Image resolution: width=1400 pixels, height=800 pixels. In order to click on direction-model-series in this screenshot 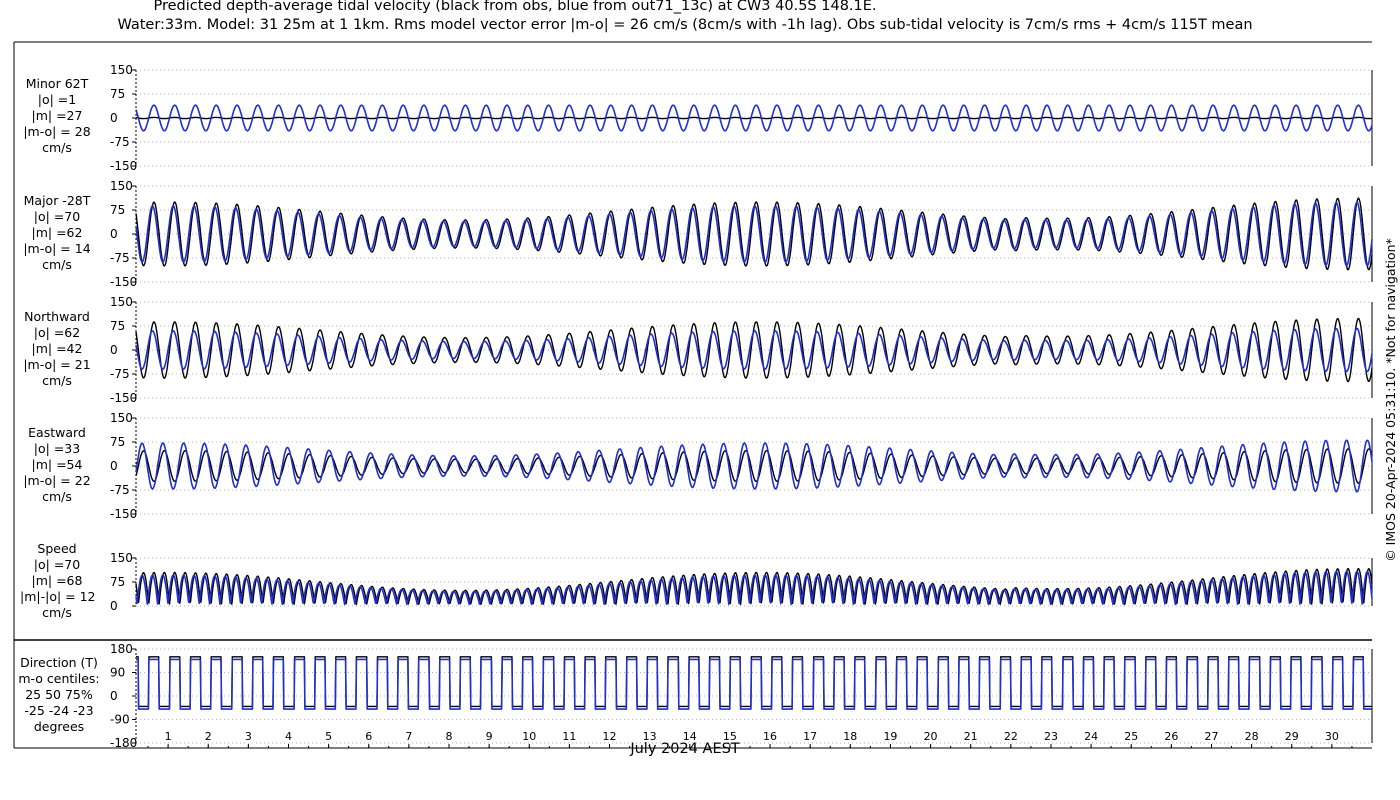, I will do `click(754, 684)`.